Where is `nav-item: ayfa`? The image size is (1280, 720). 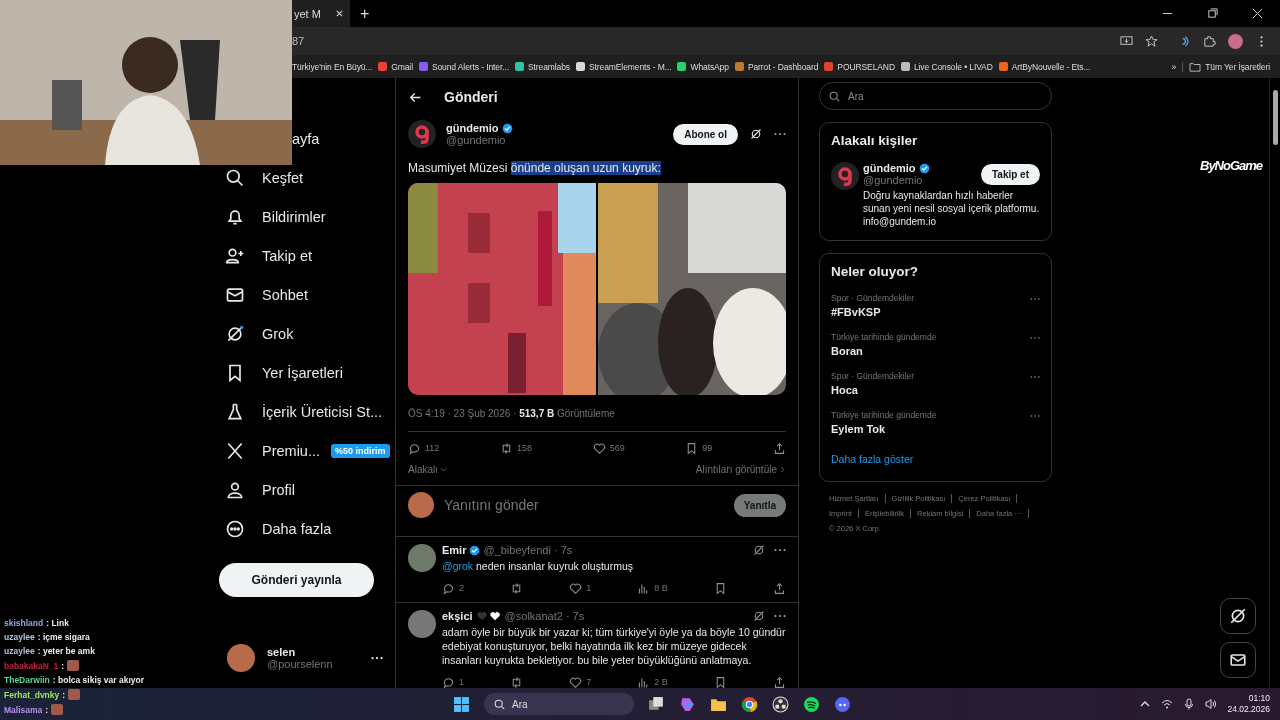 nav-item: ayfa is located at coordinates (343, 138).